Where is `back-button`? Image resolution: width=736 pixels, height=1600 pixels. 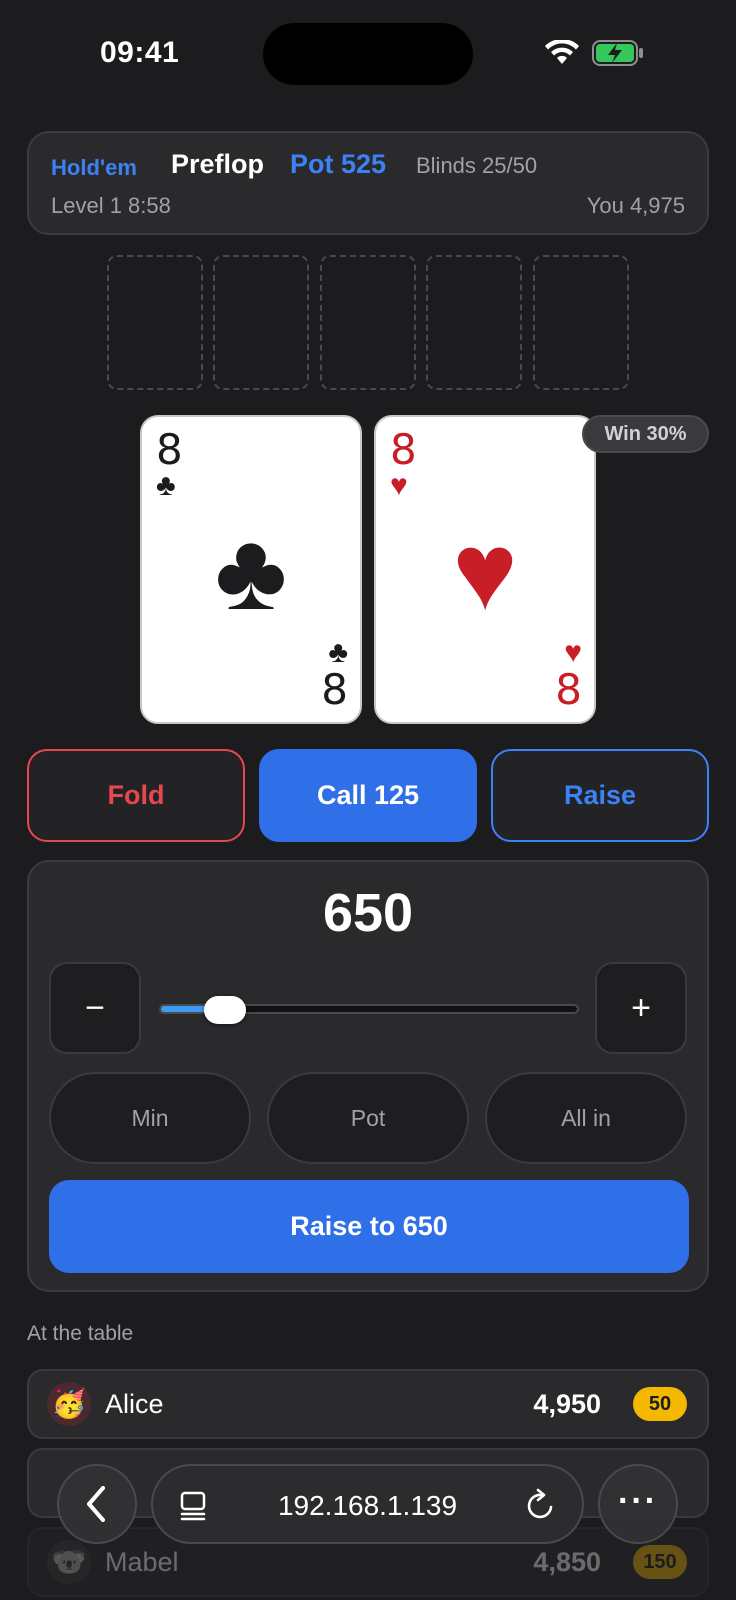 back-button is located at coordinates (97, 1504).